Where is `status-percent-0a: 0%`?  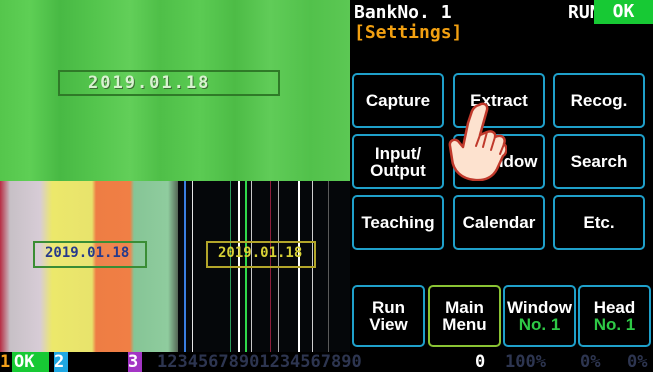
status-percent-0a: 0% is located at coordinates (590, 362).